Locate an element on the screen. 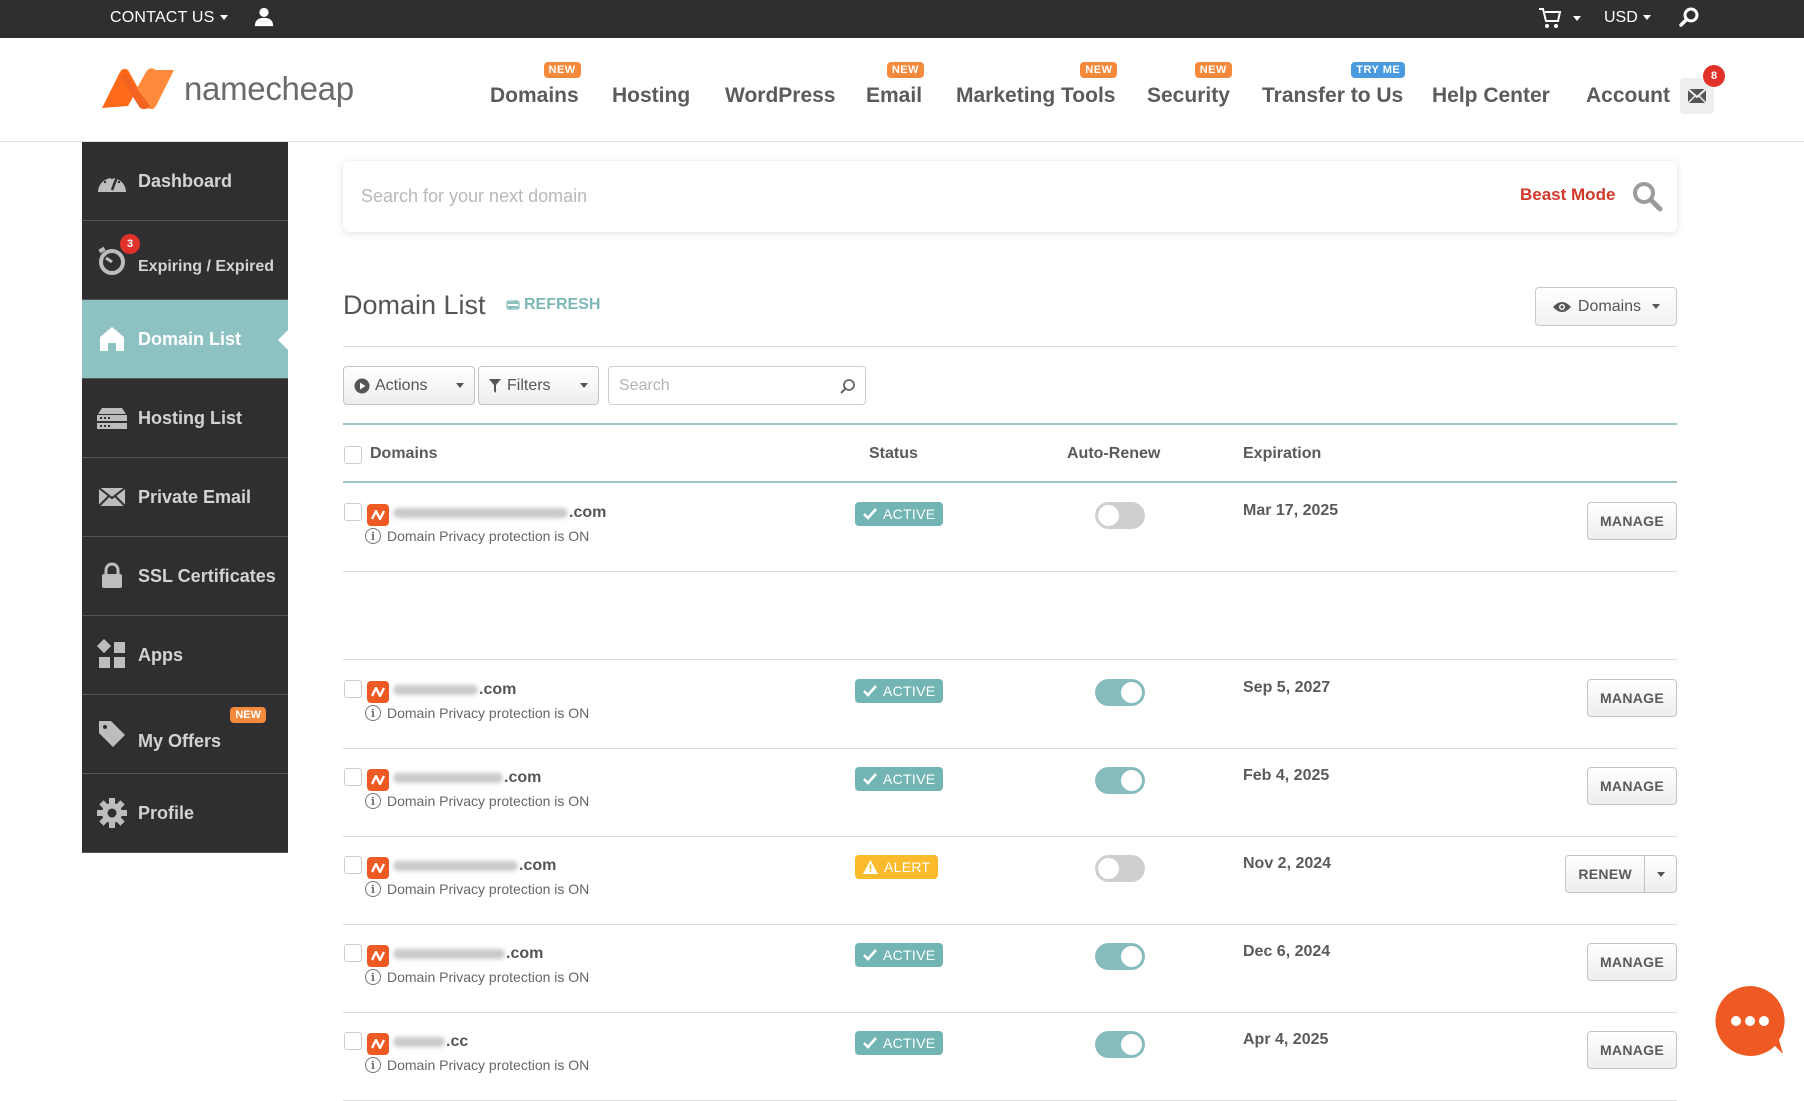 The height and width of the screenshot is (1101, 1804). domain-name-link: .cc is located at coordinates (430, 1042).